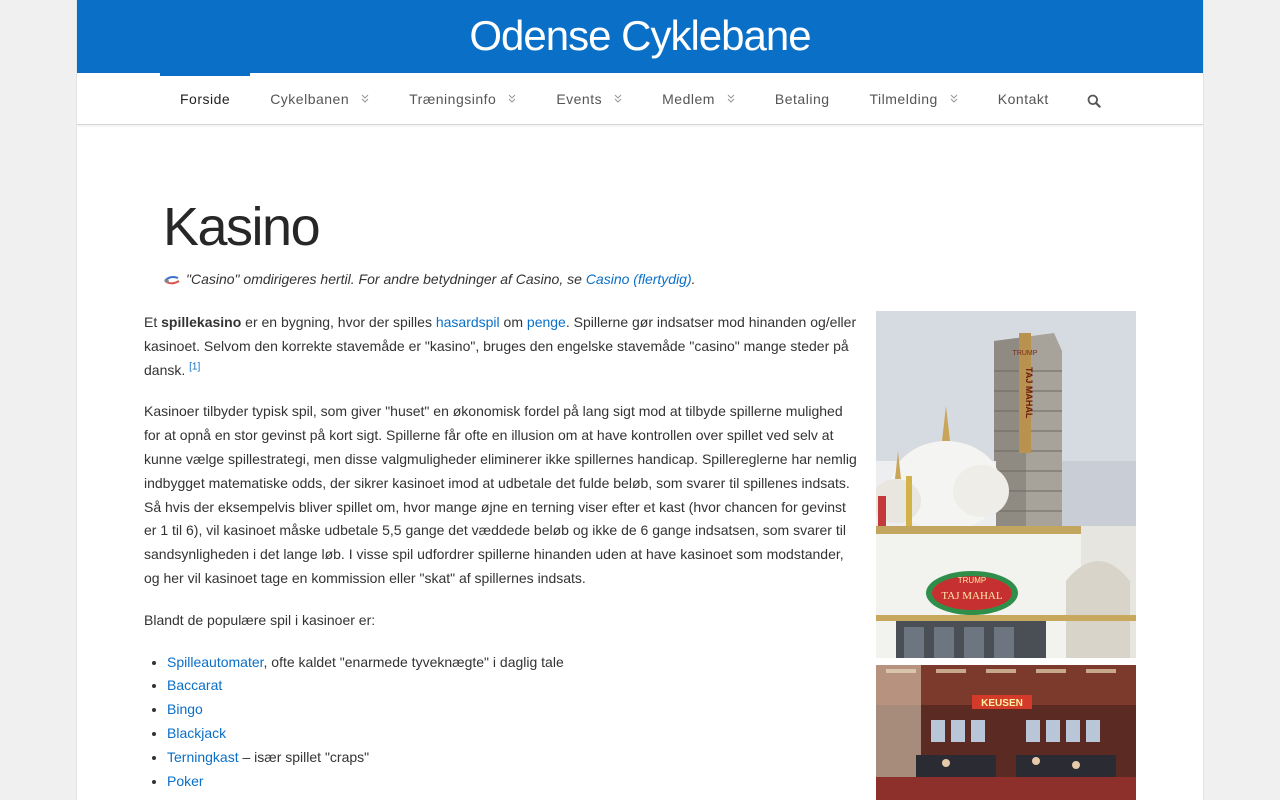 The image size is (1280, 800). What do you see at coordinates (513, 322) in the screenshot?
I see `text: om` at bounding box center [513, 322].